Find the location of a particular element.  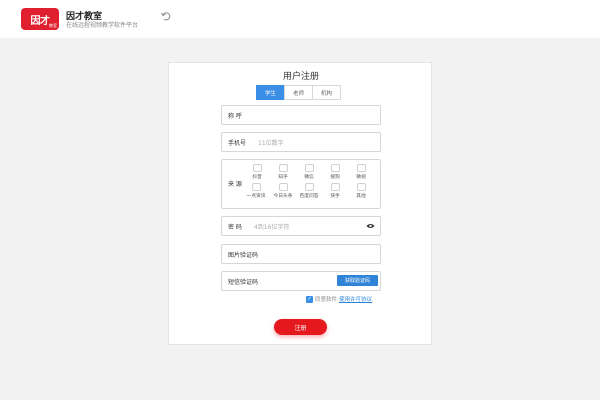

tab-teacher: 老师 is located at coordinates (298, 92).